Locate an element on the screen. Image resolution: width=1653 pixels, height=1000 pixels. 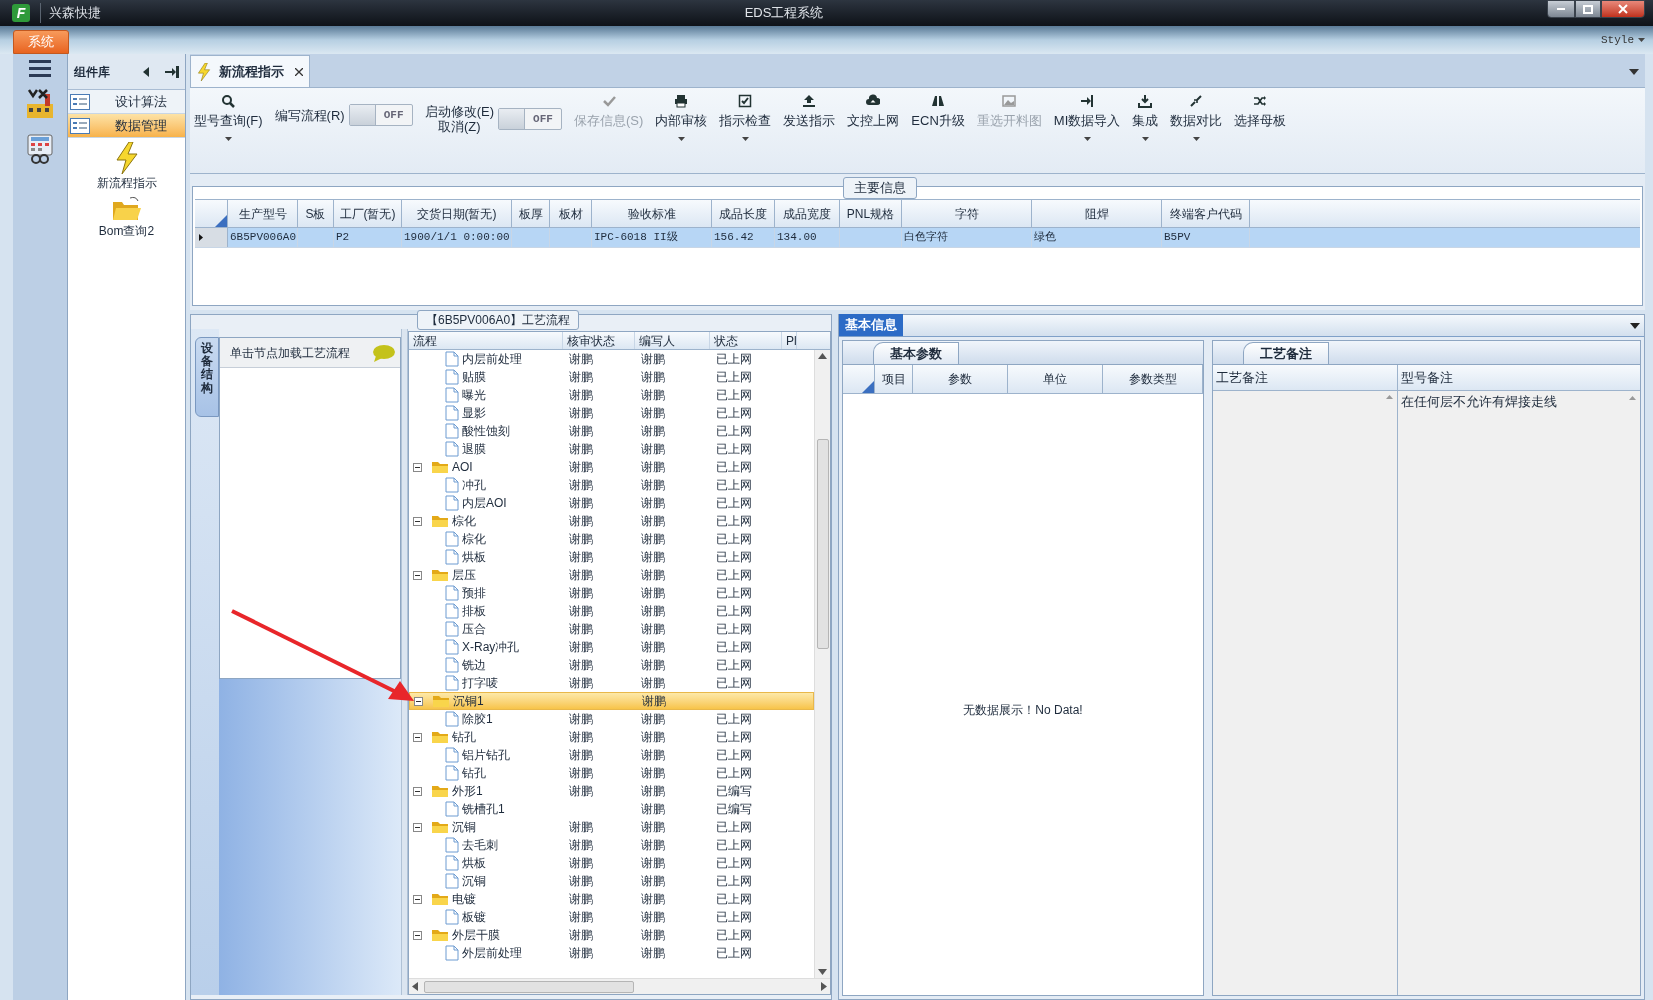
toolbar-button: 型号查询(F) is located at coordinates (228, 117).